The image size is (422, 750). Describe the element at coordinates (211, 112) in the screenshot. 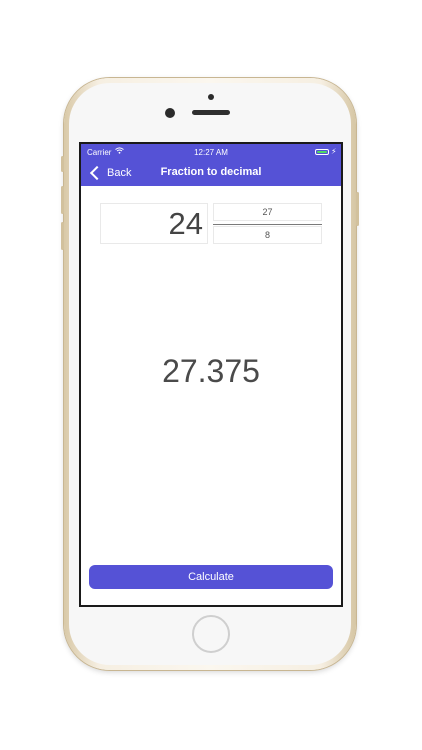

I see `earpiece-speaker` at that location.